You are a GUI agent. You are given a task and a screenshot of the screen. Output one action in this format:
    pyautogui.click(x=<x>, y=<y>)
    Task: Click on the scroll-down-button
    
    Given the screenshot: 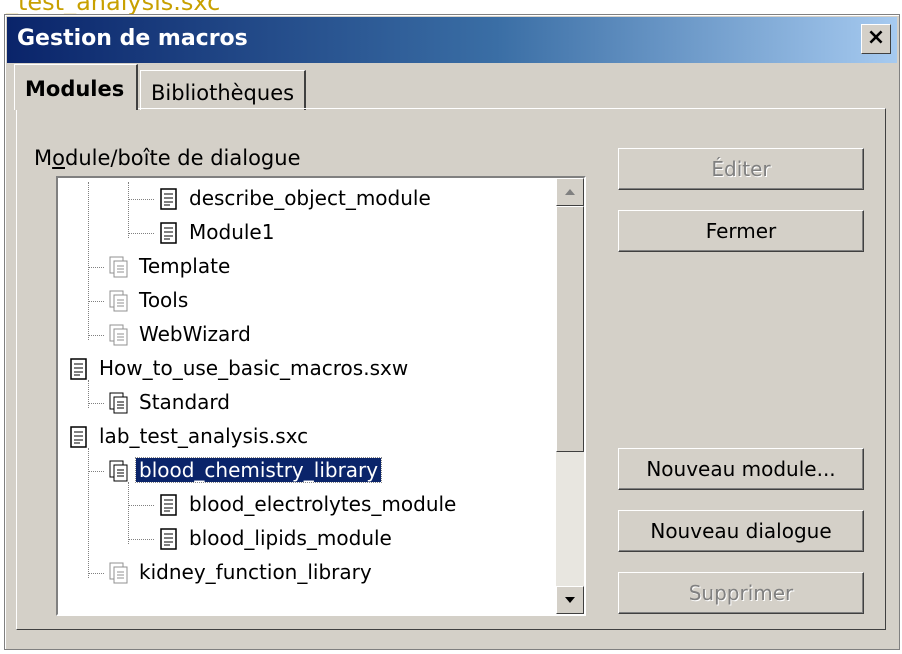 What is the action you would take?
    pyautogui.click(x=570, y=600)
    